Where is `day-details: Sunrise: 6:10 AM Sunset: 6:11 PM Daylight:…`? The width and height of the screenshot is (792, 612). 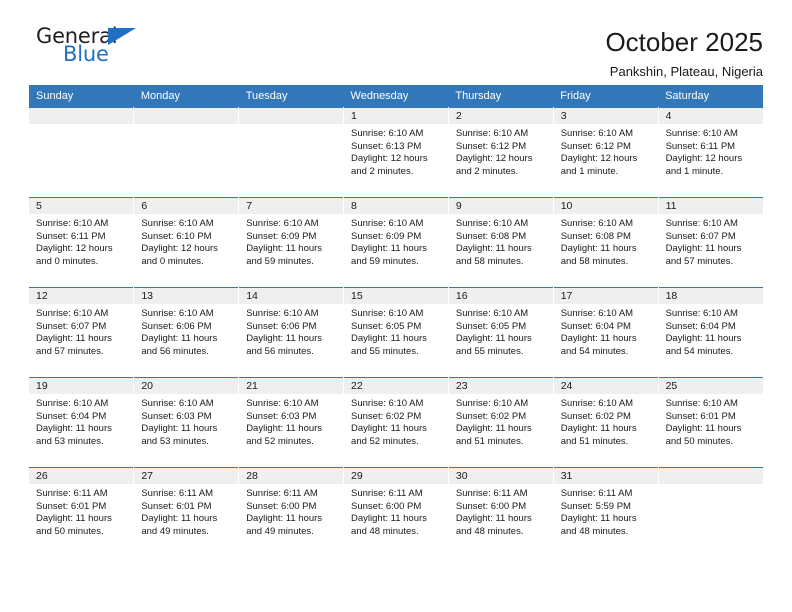 day-details: Sunrise: 6:10 AM Sunset: 6:11 PM Daylight:… is located at coordinates (81, 241).